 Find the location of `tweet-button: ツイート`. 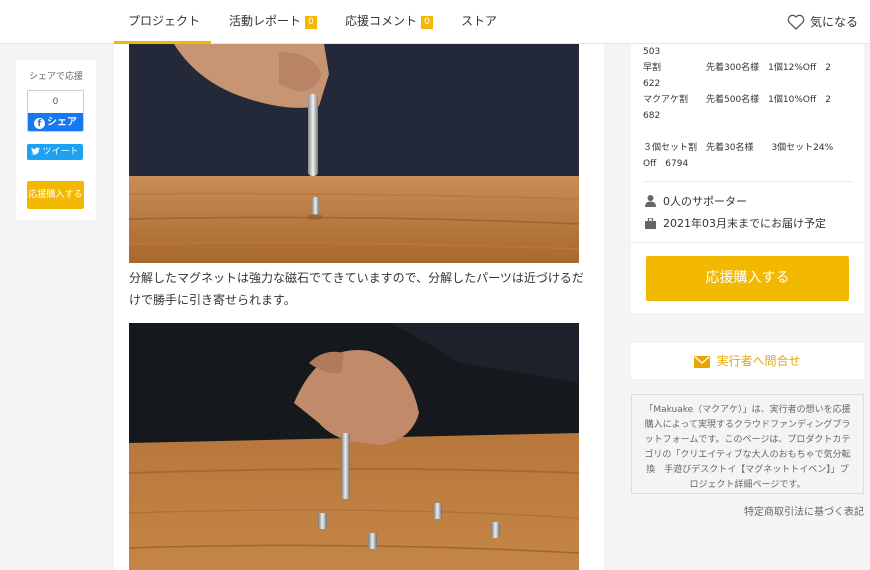

tweet-button: ツイート is located at coordinates (55, 152).